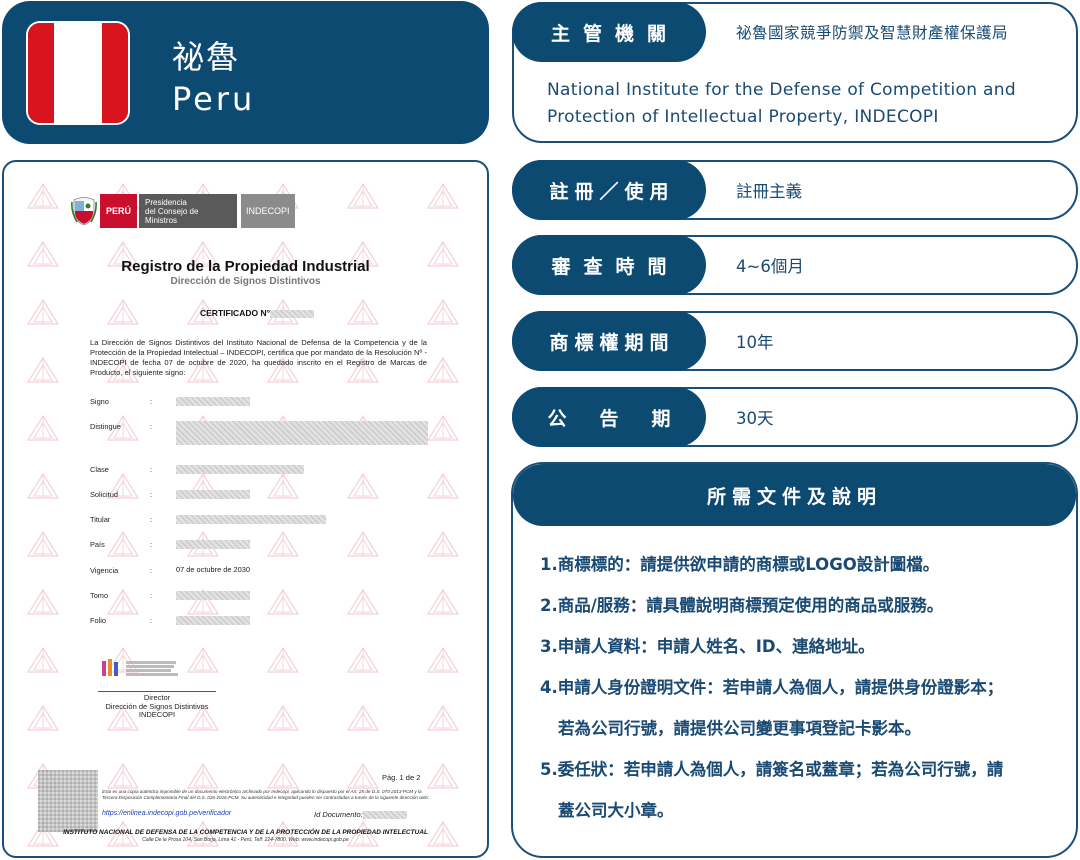 The image size is (1080, 860). What do you see at coordinates (105, 426) in the screenshot?
I see `field-label: Distingue` at bounding box center [105, 426].